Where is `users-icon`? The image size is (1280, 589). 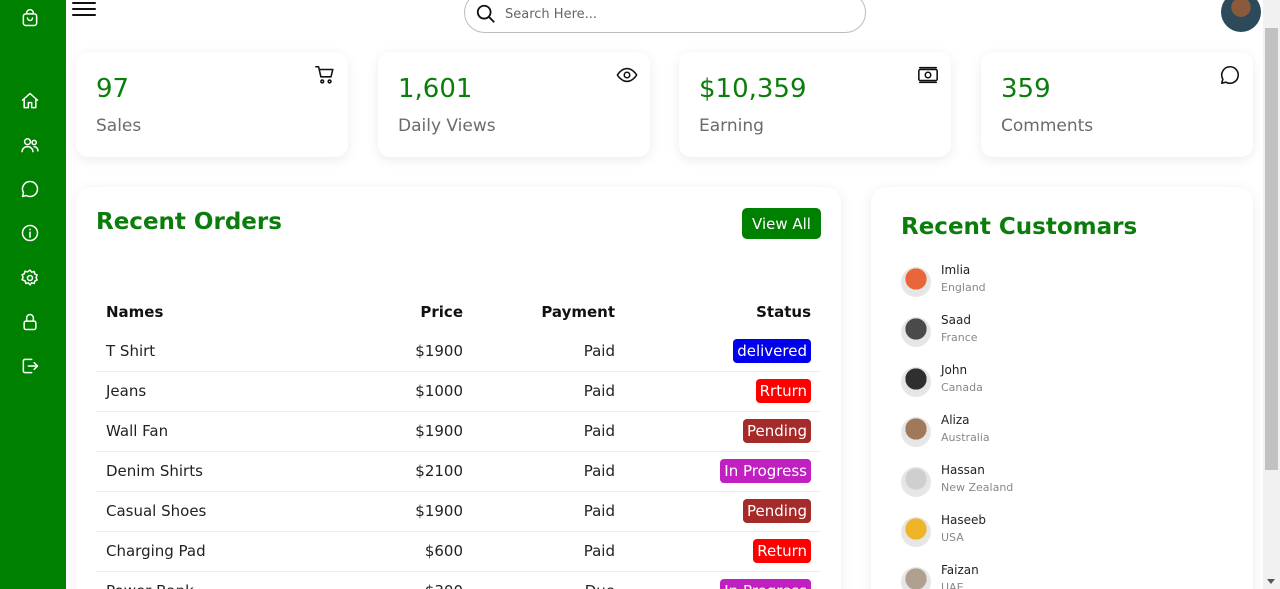
users-icon is located at coordinates (30, 145).